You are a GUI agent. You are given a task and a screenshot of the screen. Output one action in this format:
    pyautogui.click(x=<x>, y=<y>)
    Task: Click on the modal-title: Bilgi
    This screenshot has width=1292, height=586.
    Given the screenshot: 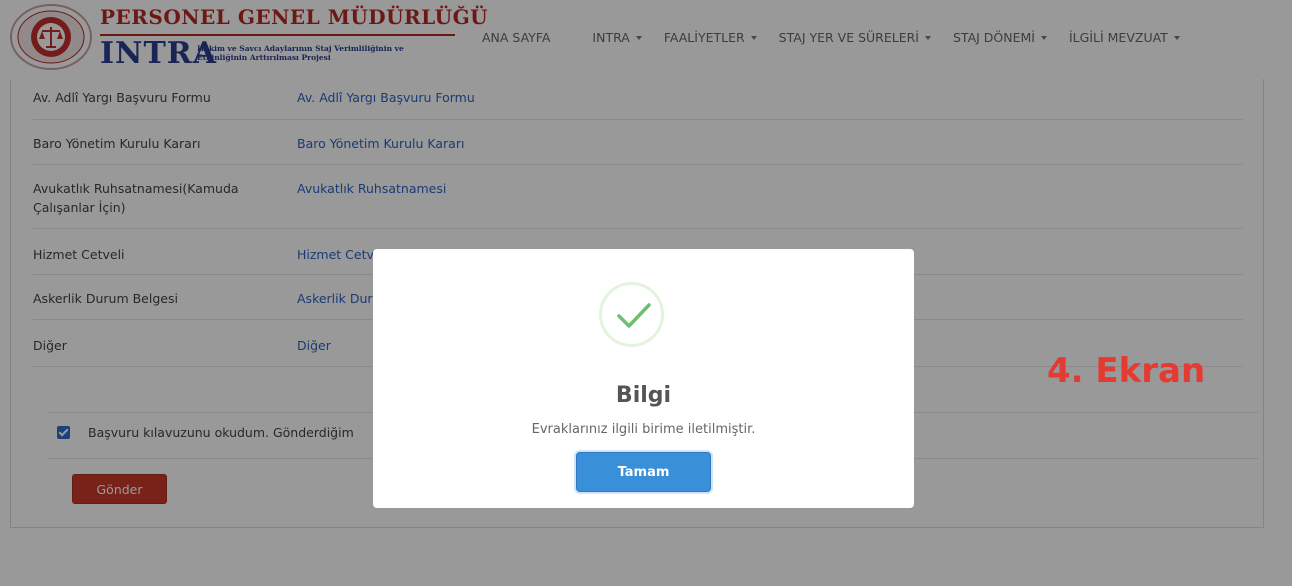 What is the action you would take?
    pyautogui.click(x=643, y=395)
    